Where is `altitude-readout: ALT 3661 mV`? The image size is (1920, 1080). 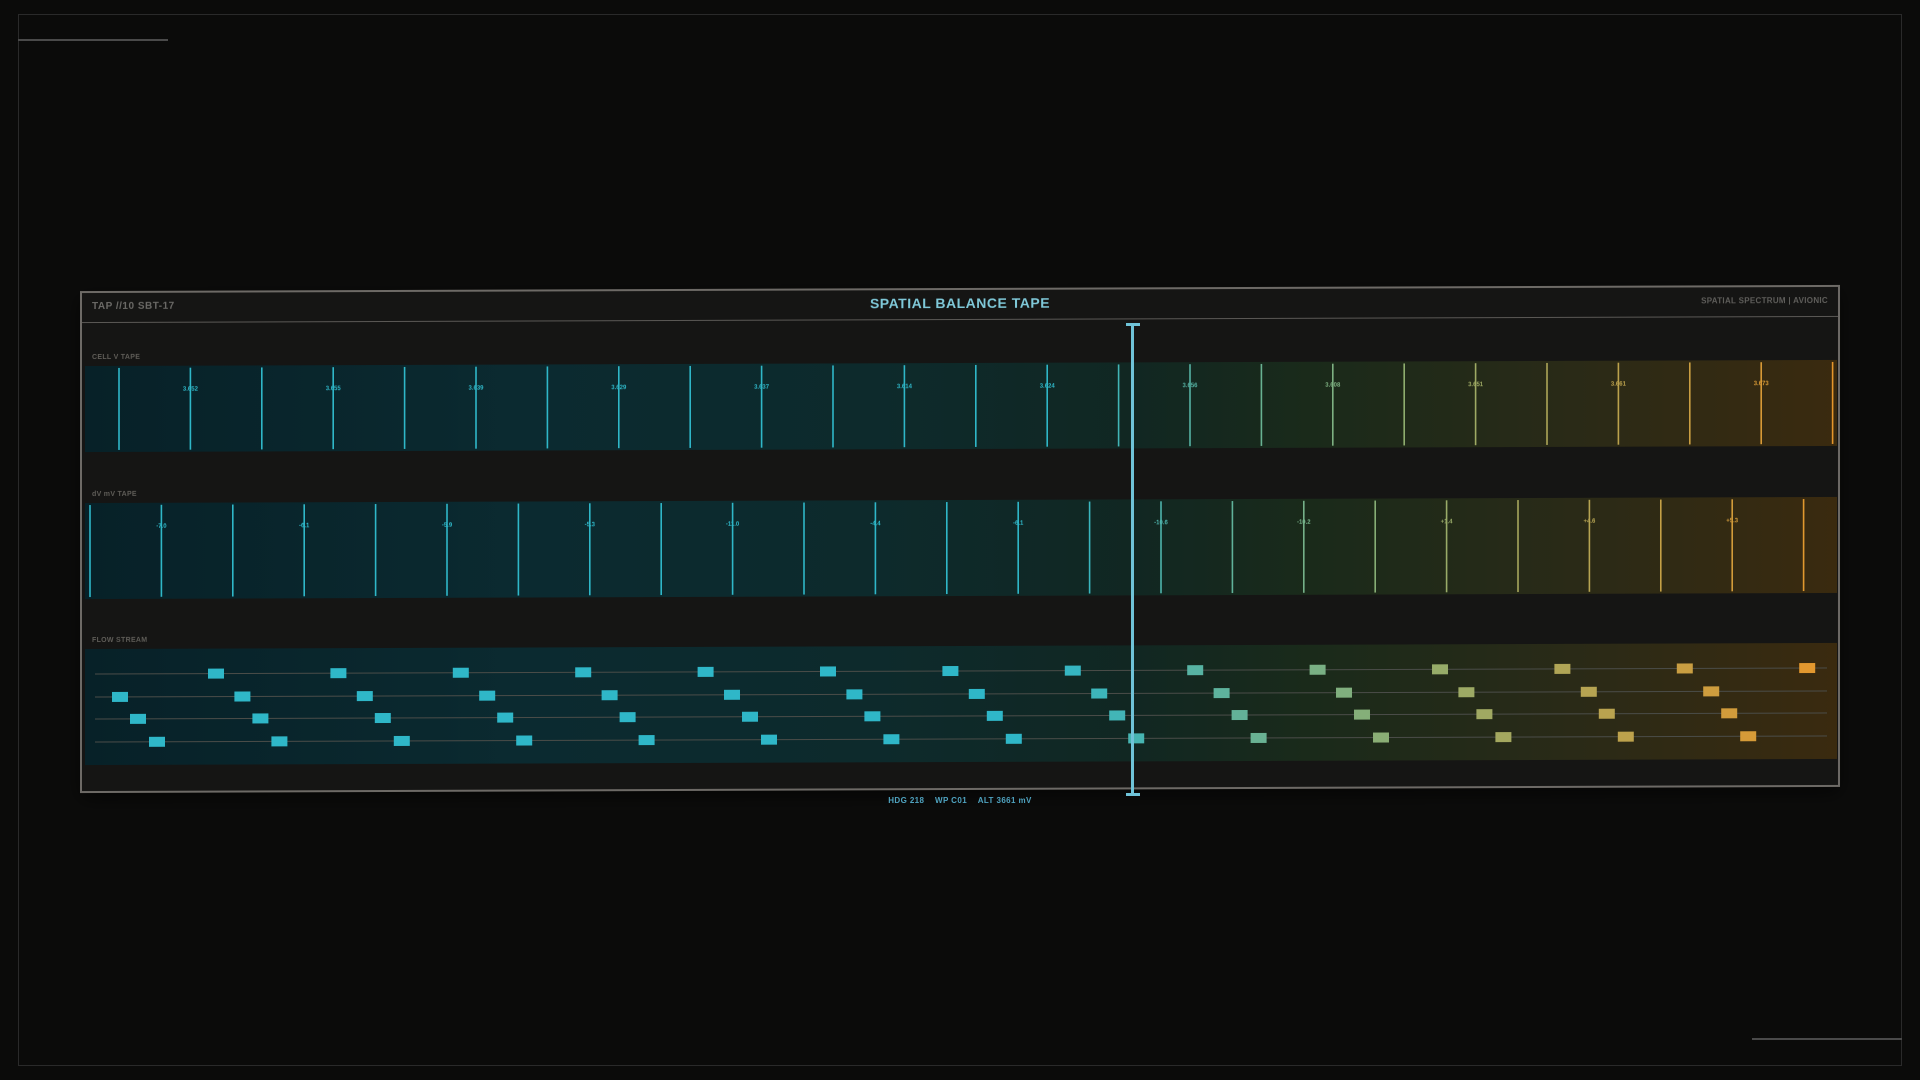
altitude-readout: ALT 3661 mV is located at coordinates (1004, 800).